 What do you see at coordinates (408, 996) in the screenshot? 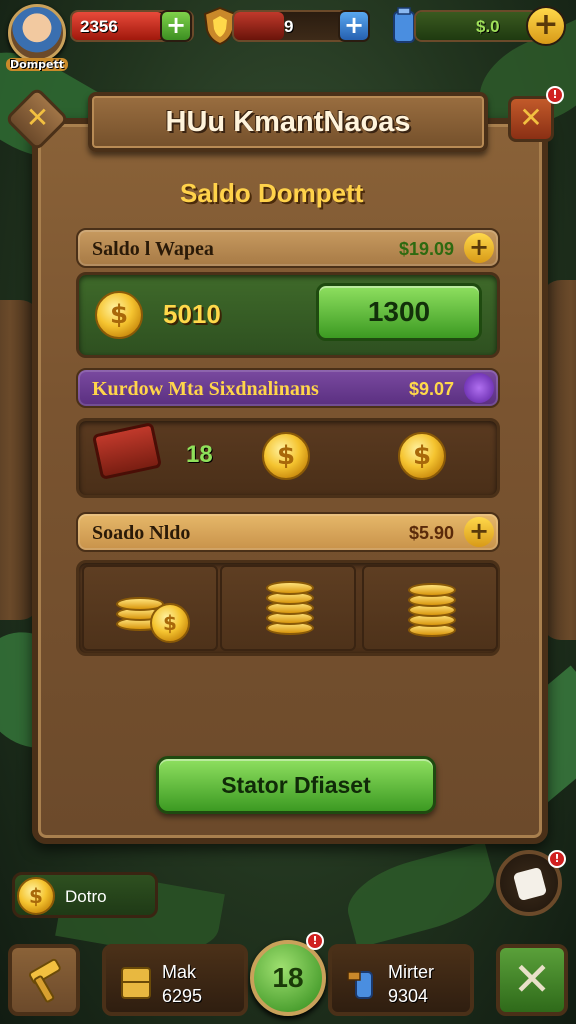
I see `right-stat-value: 9304` at bounding box center [408, 996].